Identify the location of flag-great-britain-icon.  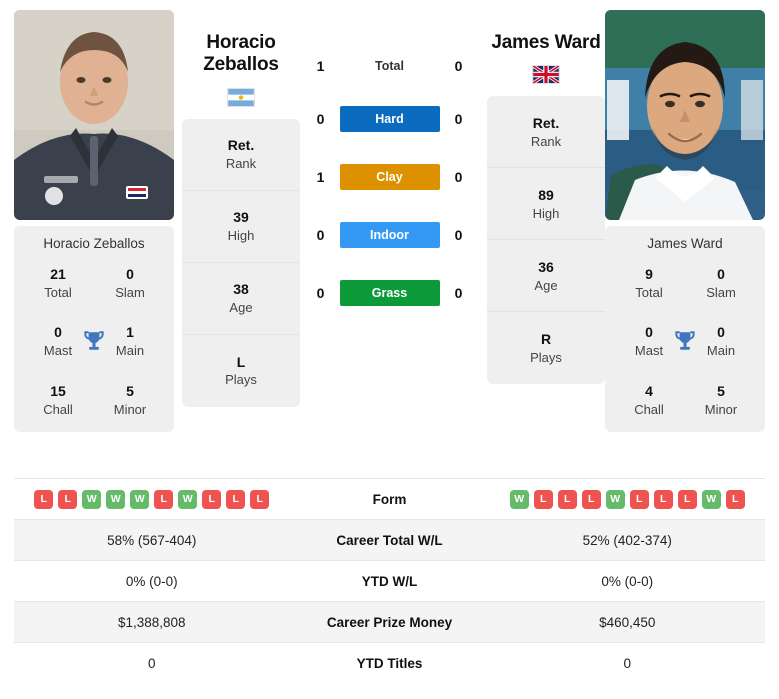
(546, 75).